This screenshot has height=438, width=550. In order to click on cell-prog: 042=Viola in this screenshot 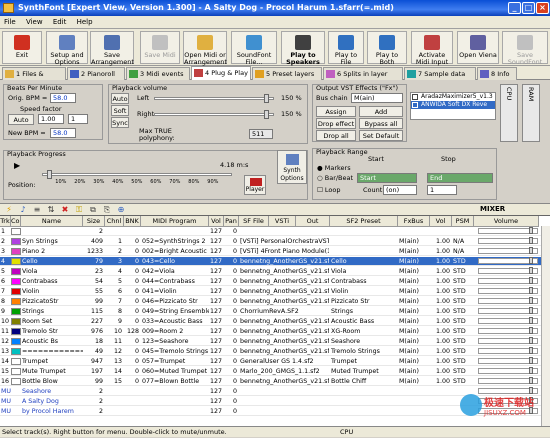, I will do `click(175, 271)`.